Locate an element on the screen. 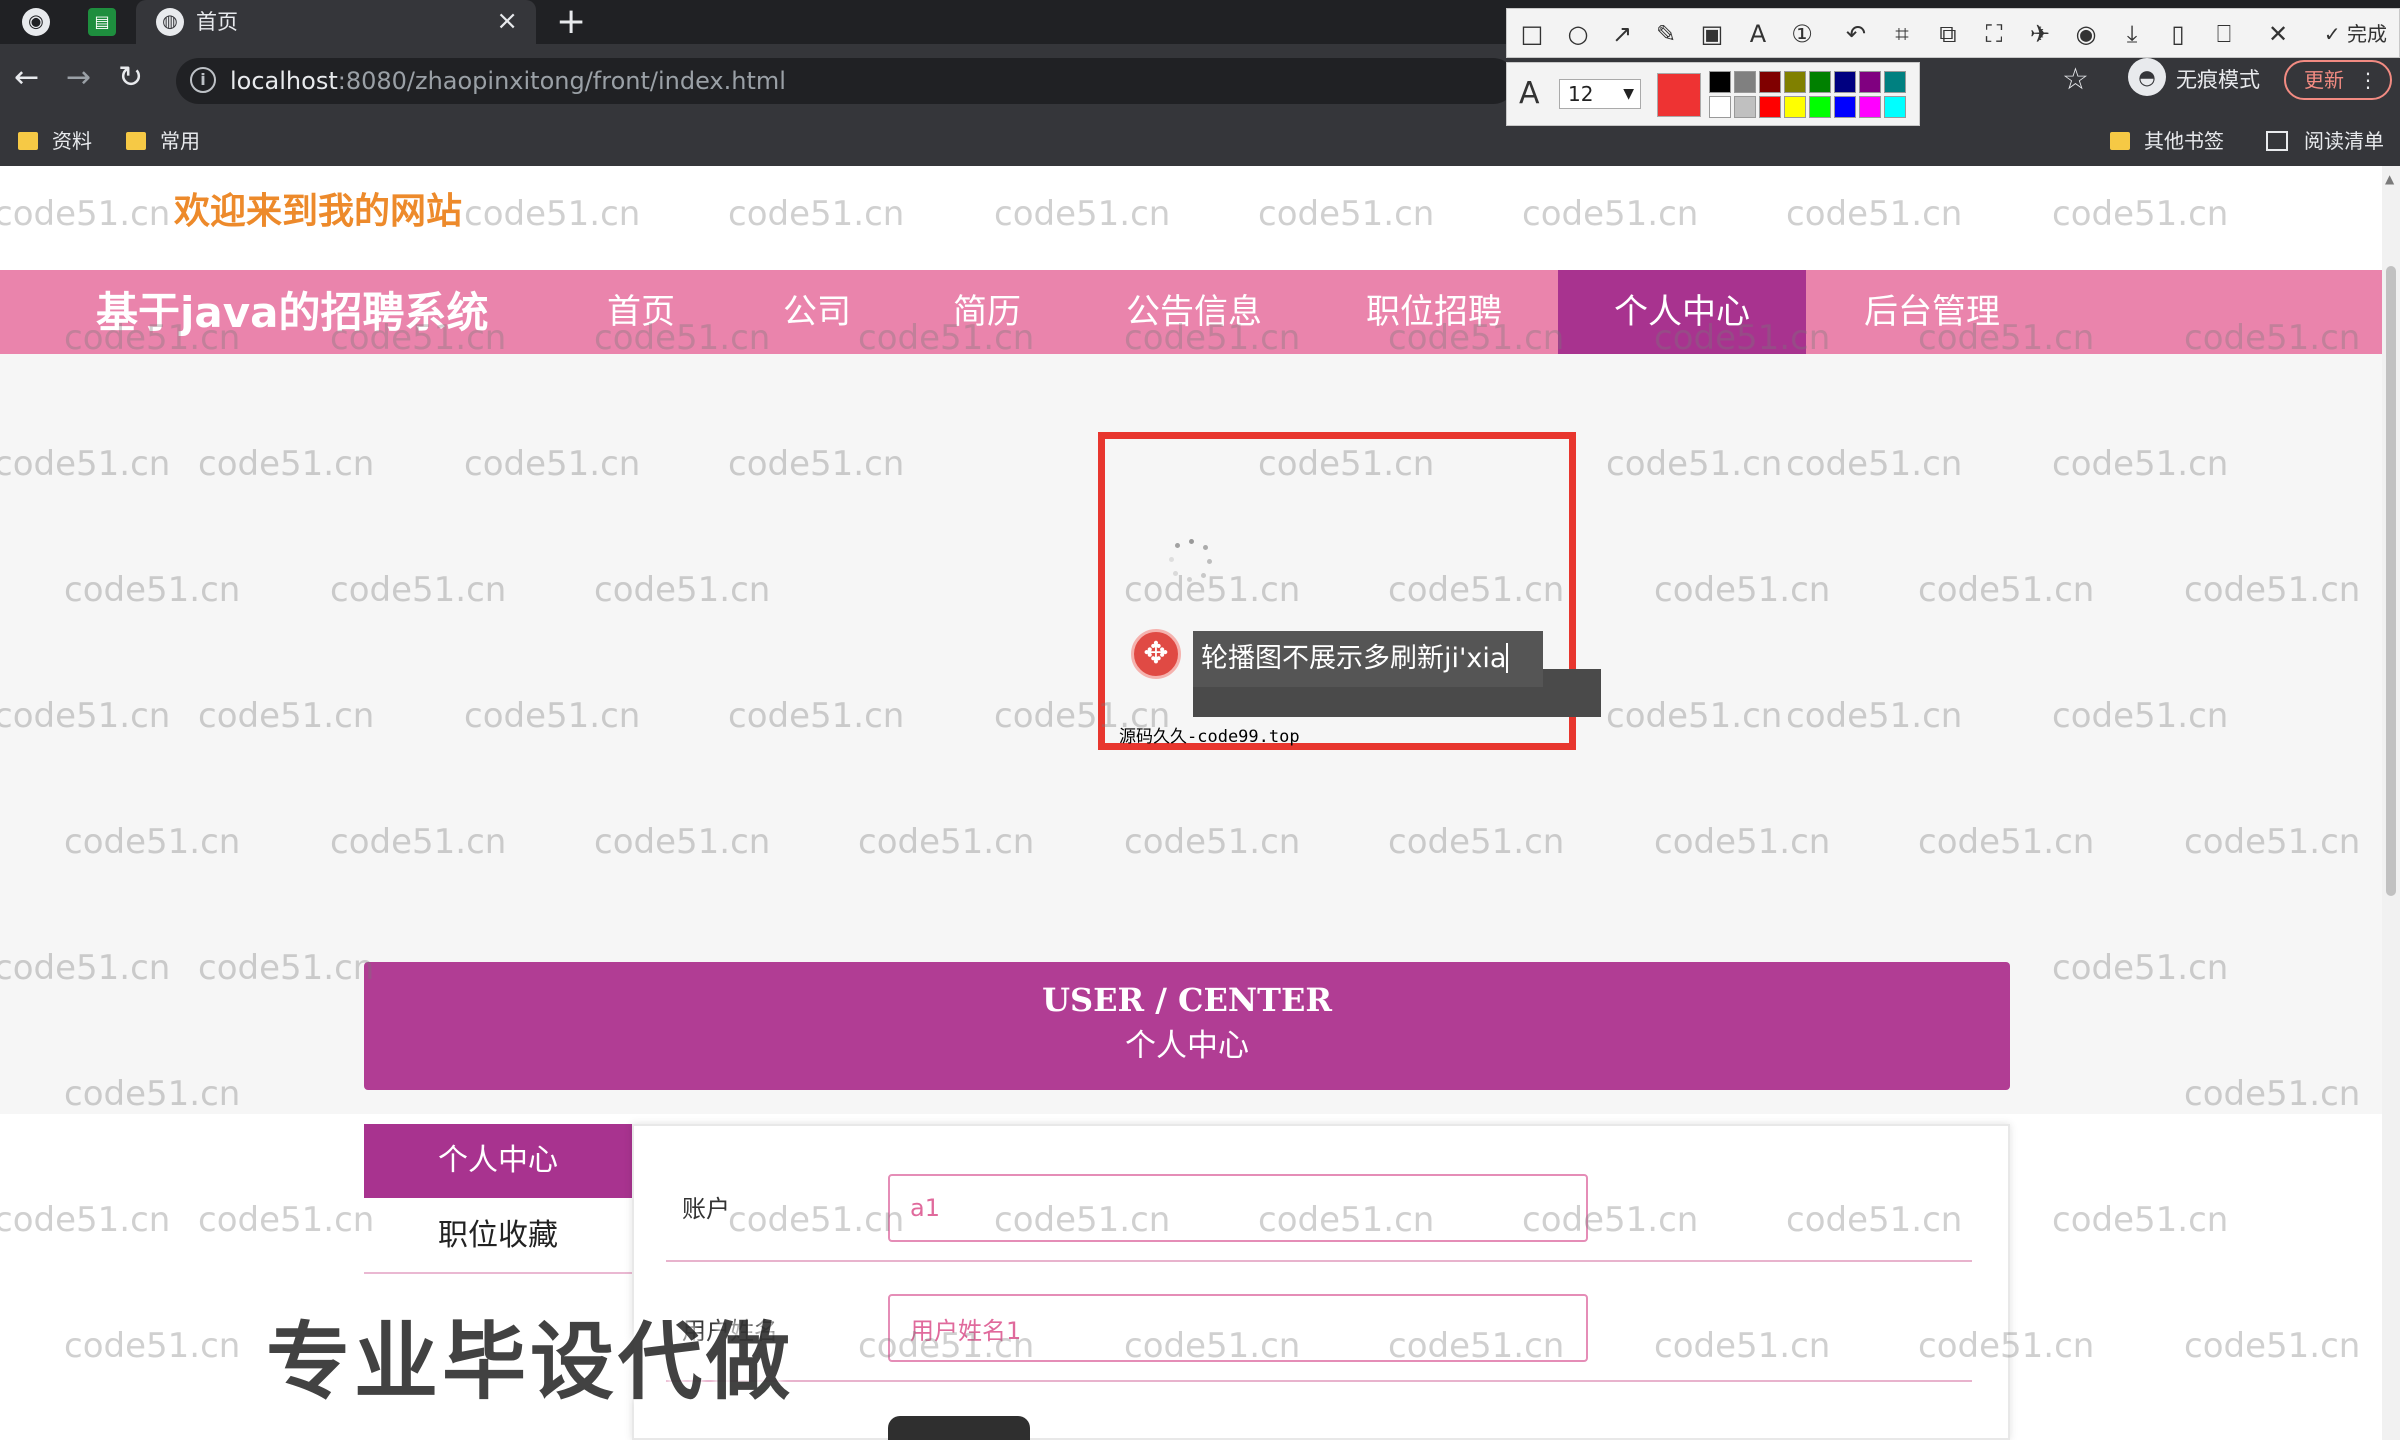 The image size is (2400, 1440). text-tool-icon: A is located at coordinates (1758, 34).